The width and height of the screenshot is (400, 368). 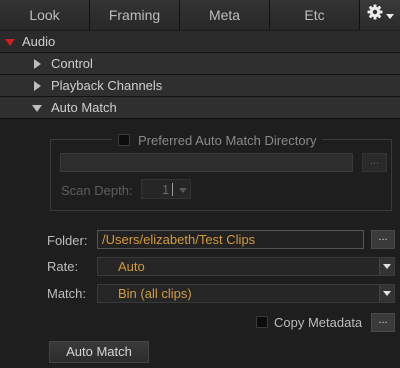 I want to click on copy-metadata-label: Copy Metadata, so click(x=318, y=322).